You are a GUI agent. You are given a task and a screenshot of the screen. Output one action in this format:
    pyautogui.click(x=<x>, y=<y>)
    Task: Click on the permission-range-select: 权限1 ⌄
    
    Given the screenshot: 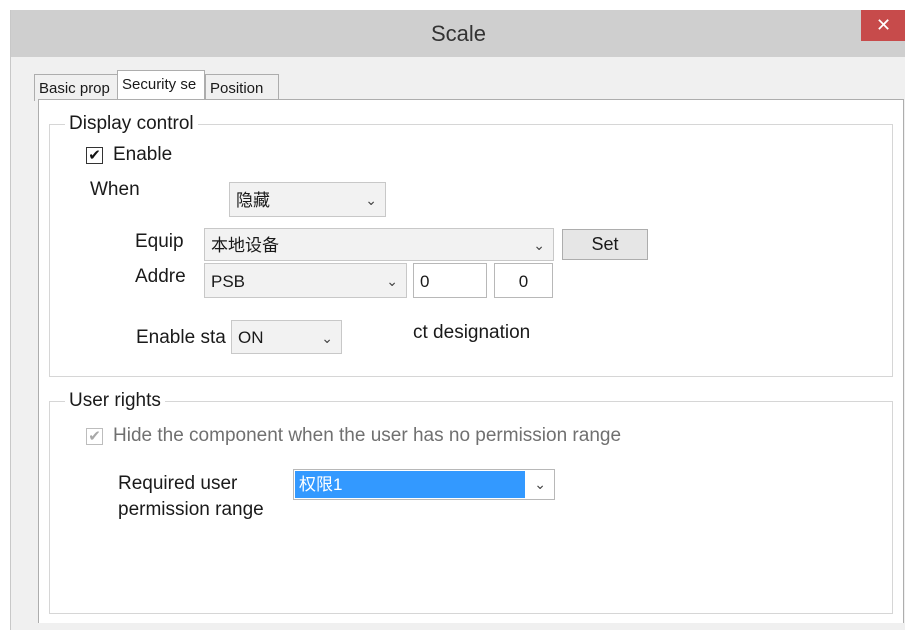 What is the action you would take?
    pyautogui.click(x=424, y=484)
    